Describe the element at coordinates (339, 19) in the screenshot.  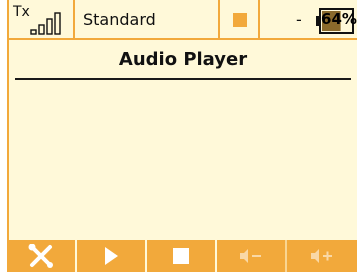
I see `battery-percentage: 64%` at that location.